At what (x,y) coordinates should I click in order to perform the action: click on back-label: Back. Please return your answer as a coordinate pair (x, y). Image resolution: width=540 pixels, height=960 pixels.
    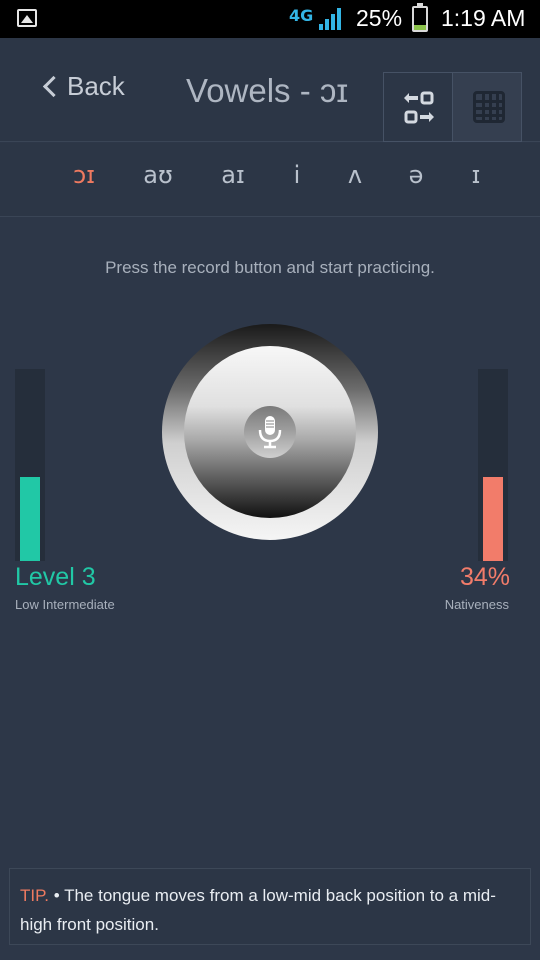
    Looking at the image, I should click on (96, 86).